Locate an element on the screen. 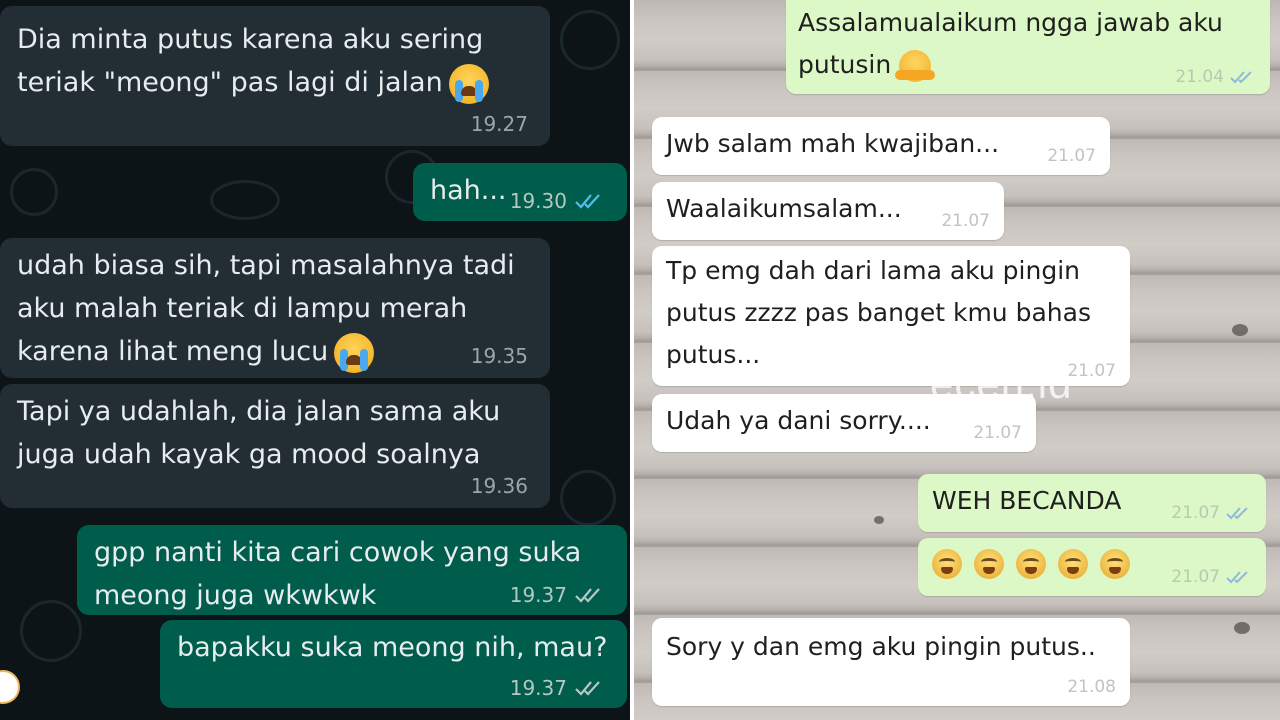  watermark-logo-icon is located at coordinates (10, 687).